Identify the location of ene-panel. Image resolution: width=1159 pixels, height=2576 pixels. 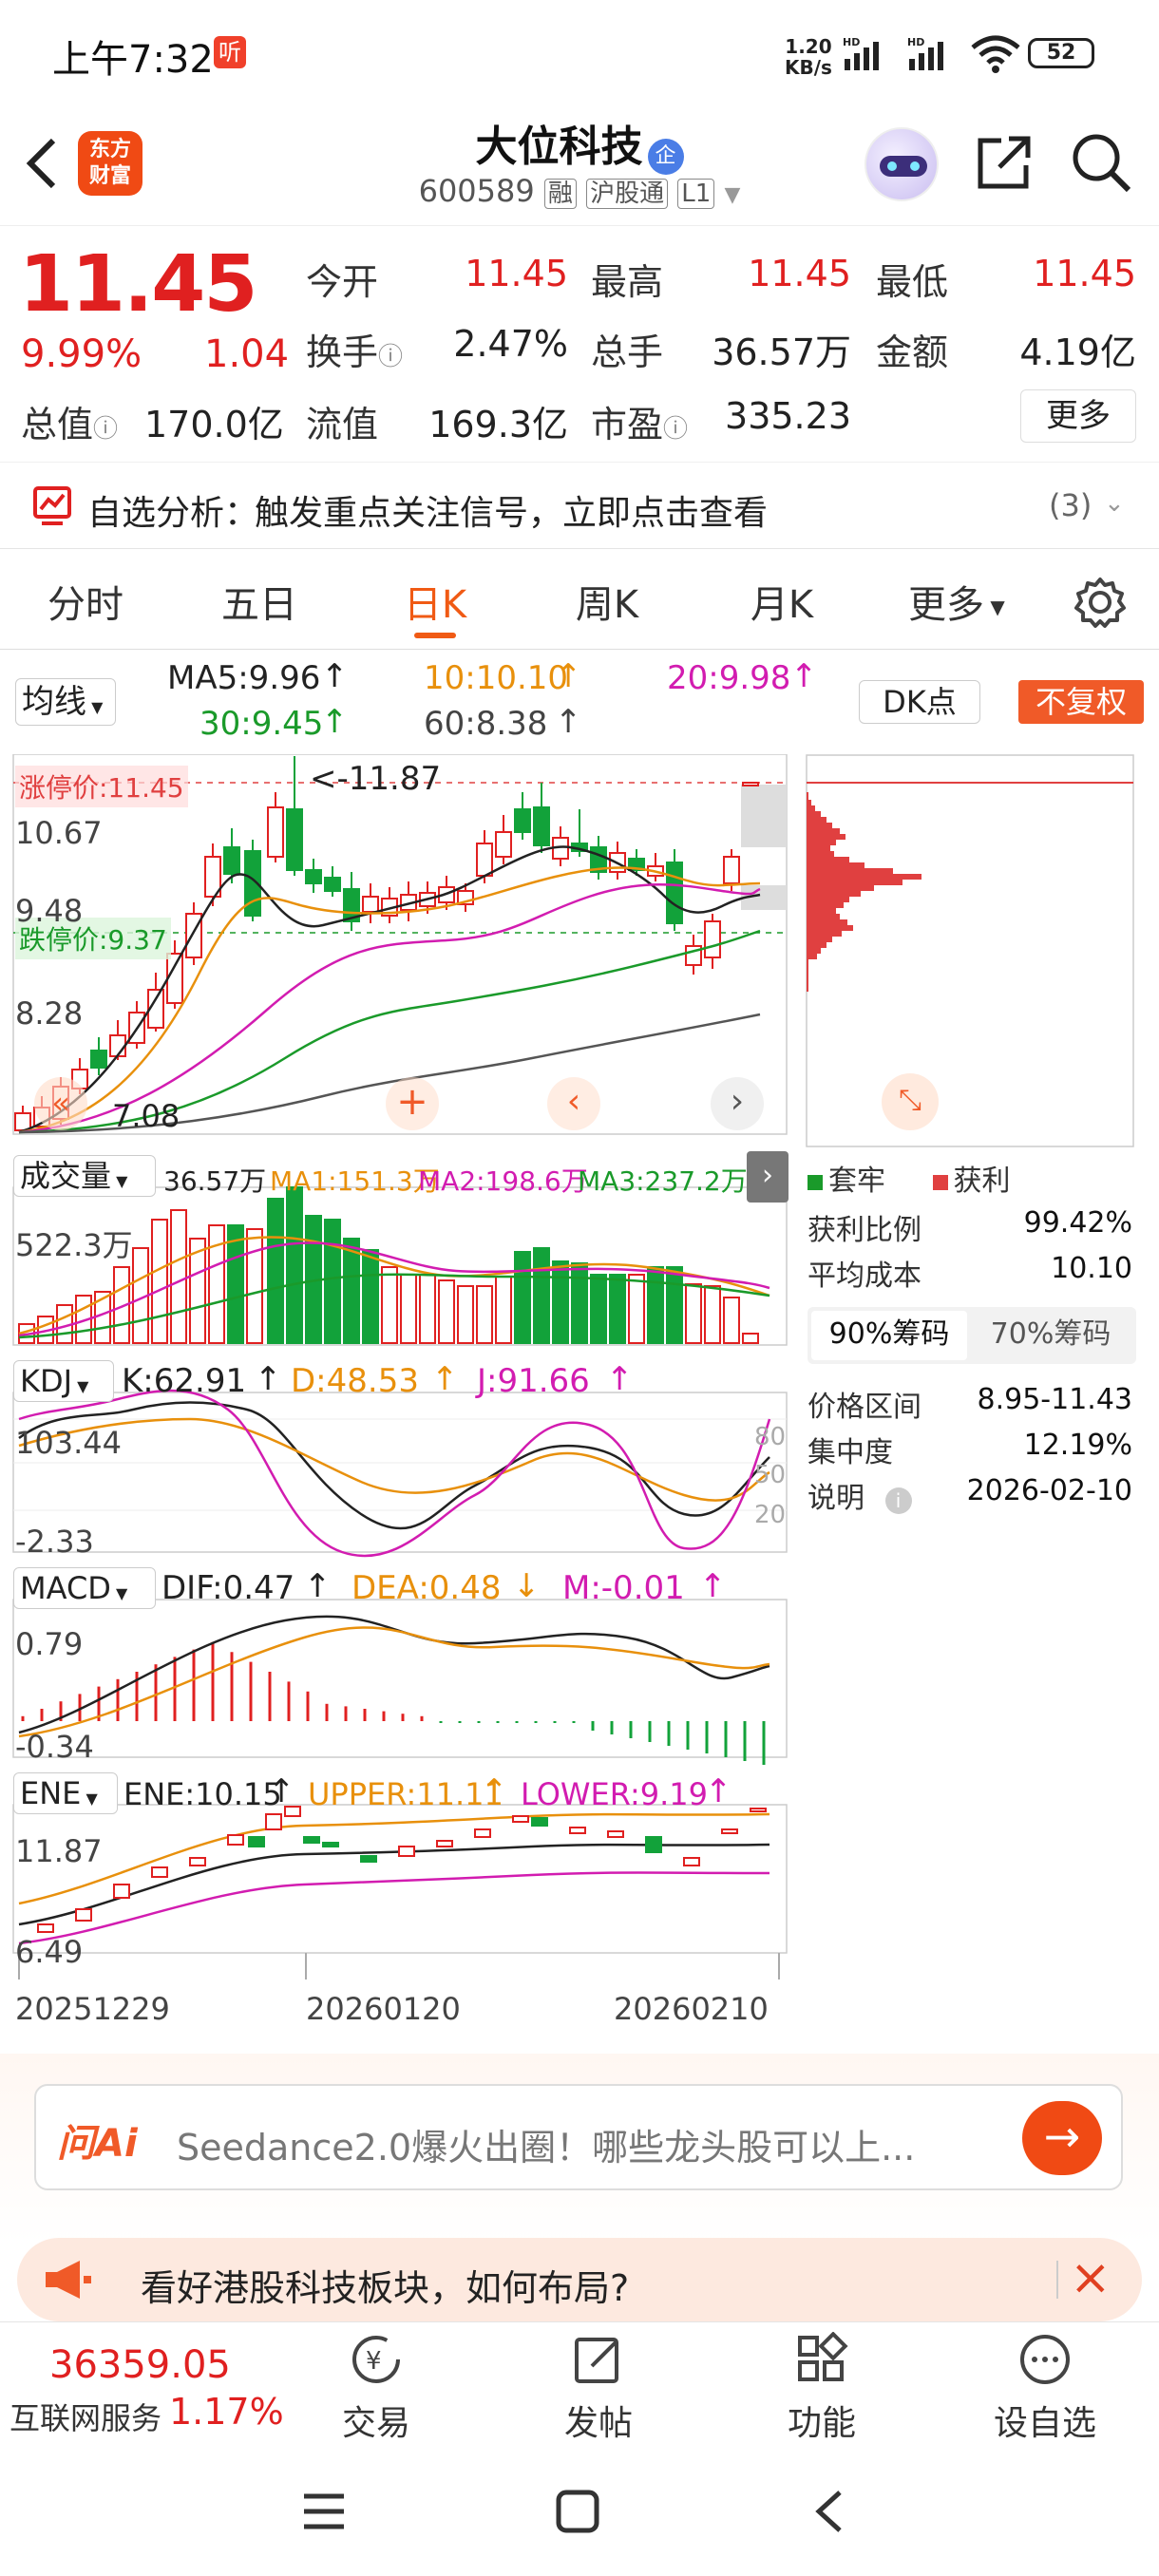
(400, 1879).